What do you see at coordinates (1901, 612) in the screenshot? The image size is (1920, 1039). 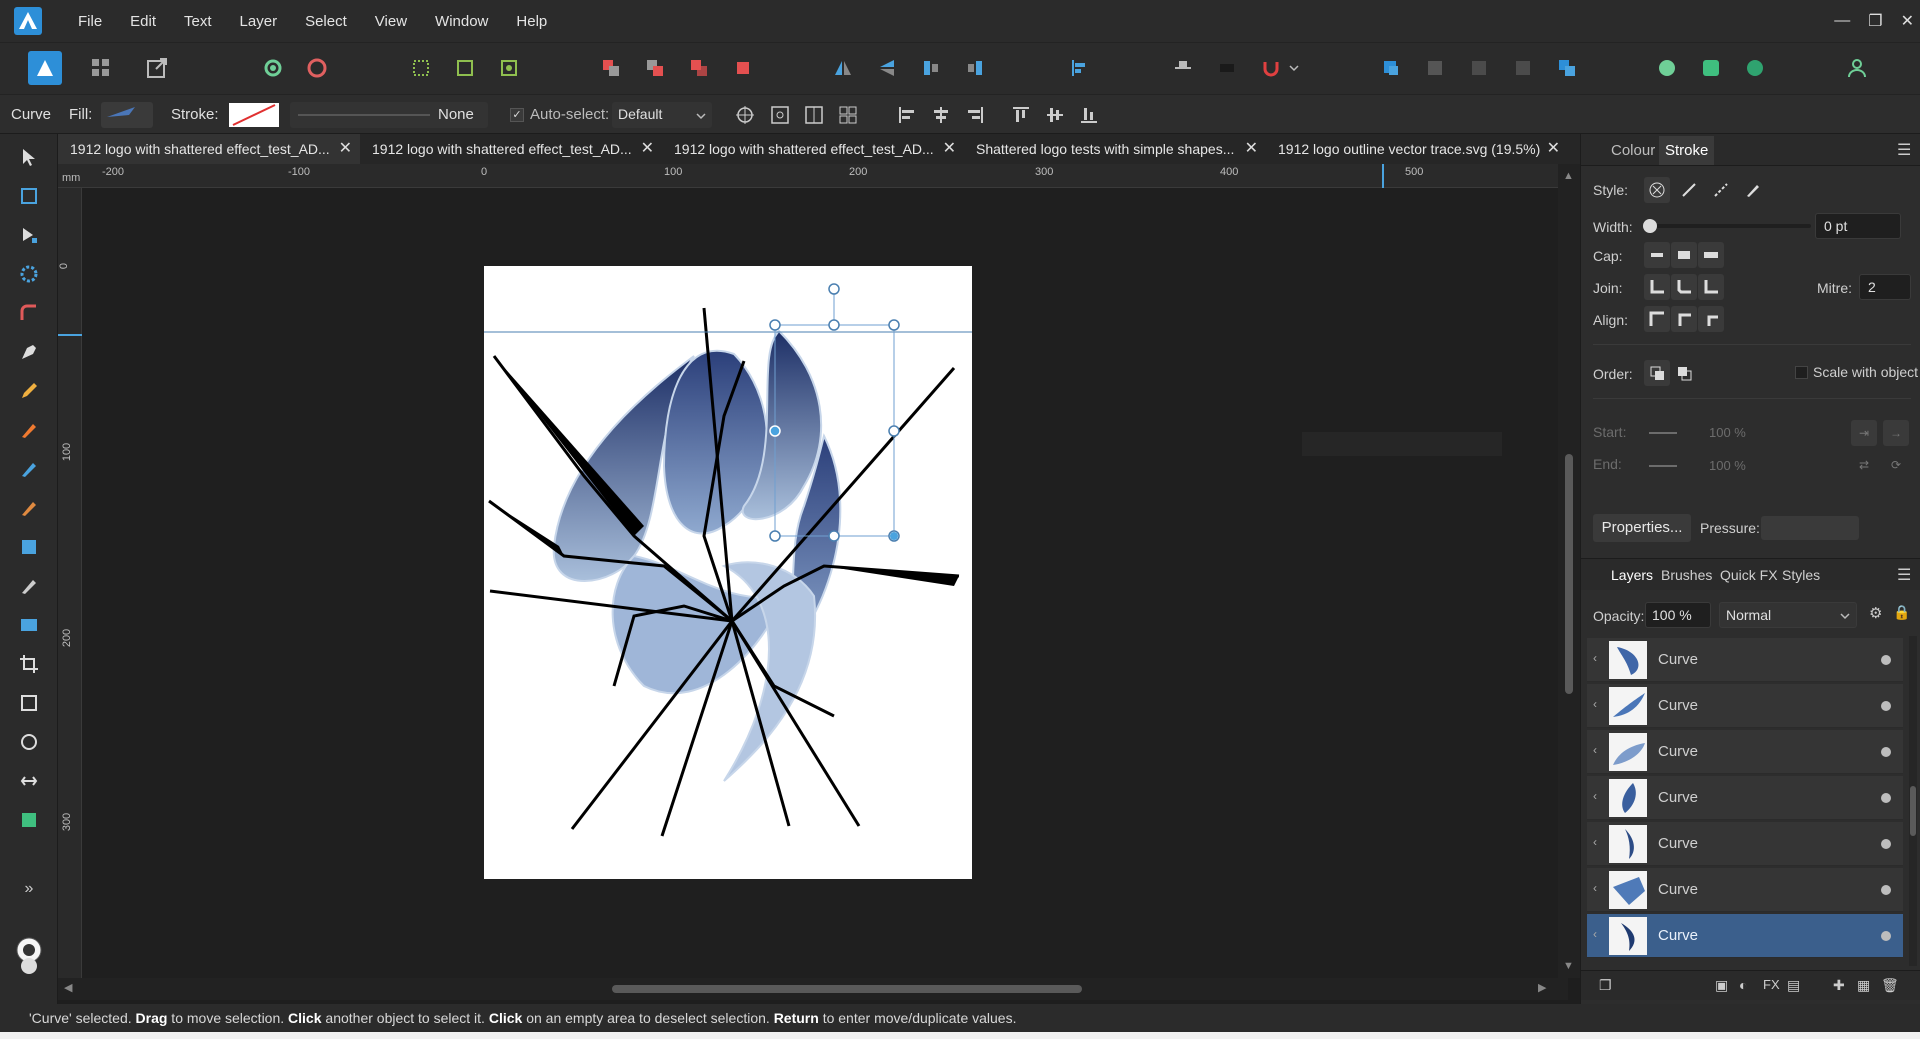 I see `layer-lock-icon: 🔒` at bounding box center [1901, 612].